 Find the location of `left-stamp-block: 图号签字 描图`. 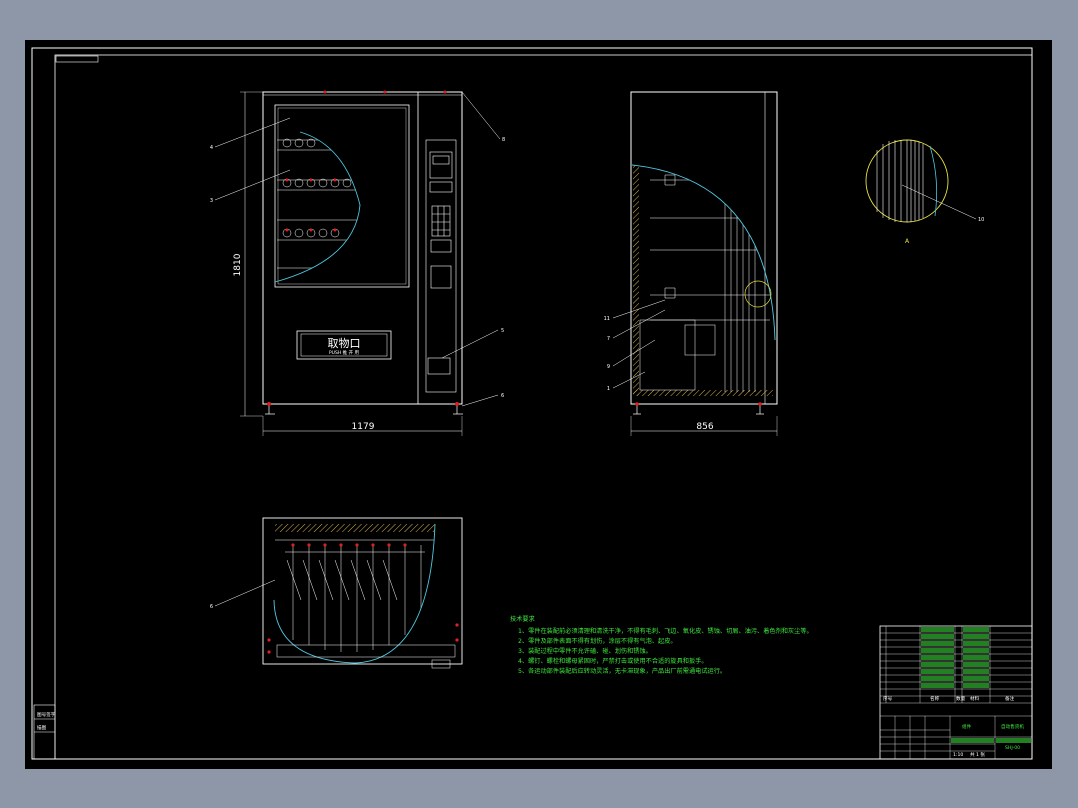

left-stamp-block: 图号签字 描图 is located at coordinates (44, 732).